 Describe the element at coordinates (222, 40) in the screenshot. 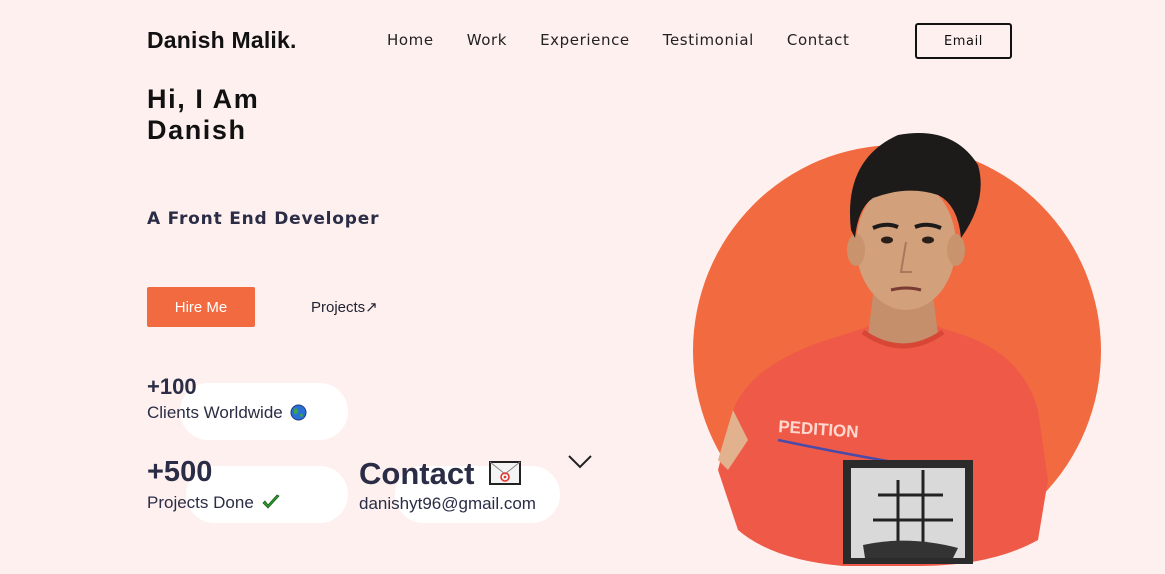

I see `site-logo: Danish Malik.` at that location.